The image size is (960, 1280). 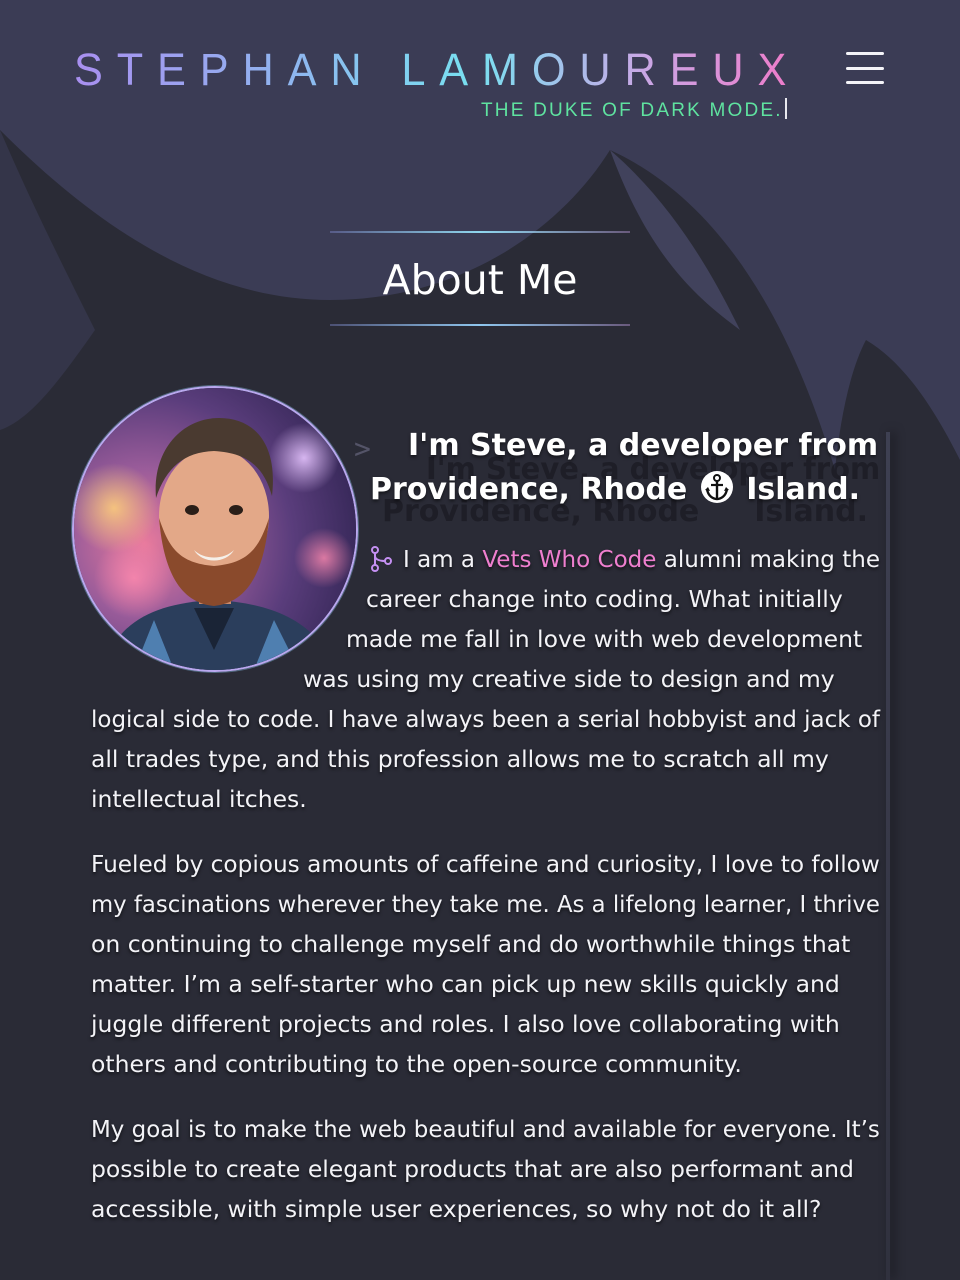 What do you see at coordinates (643, 445) in the screenshot?
I see `intro-heading-line-1: I'm Steve, a developer from` at bounding box center [643, 445].